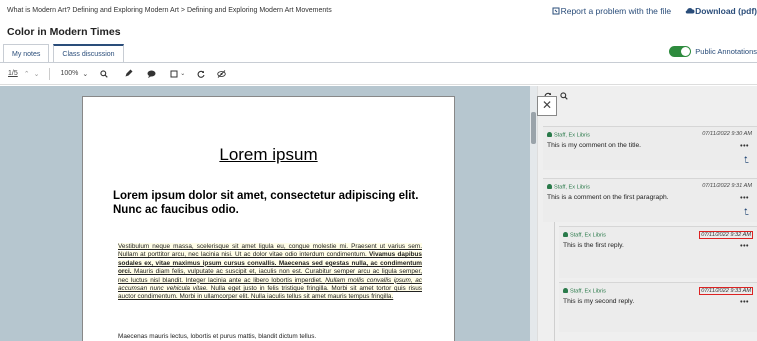  Describe the element at coordinates (13, 73) in the screenshot. I see `page-indicator: 1/5` at that location.